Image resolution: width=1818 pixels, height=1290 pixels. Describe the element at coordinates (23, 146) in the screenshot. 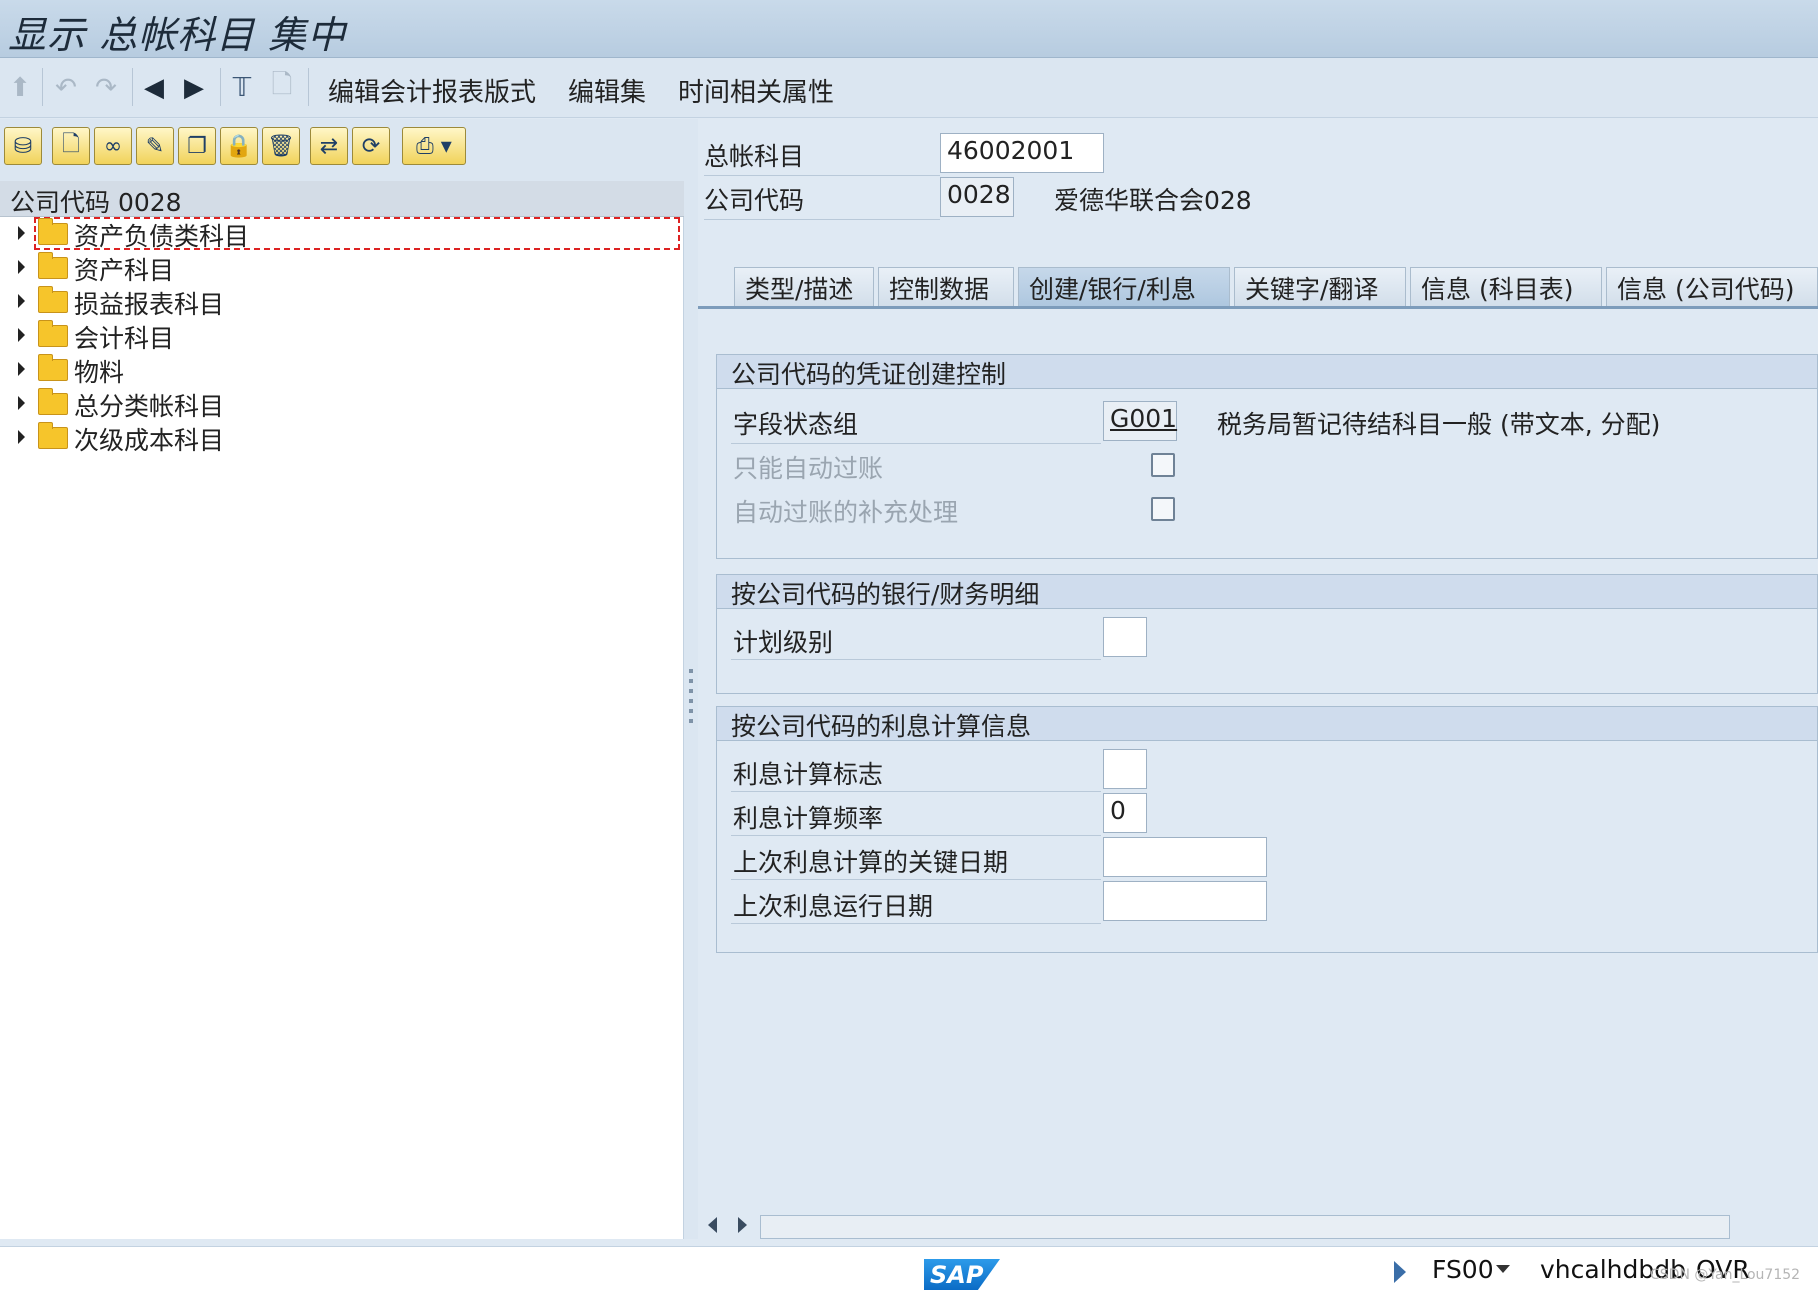

I see `binoculars-icon: ⛁` at that location.